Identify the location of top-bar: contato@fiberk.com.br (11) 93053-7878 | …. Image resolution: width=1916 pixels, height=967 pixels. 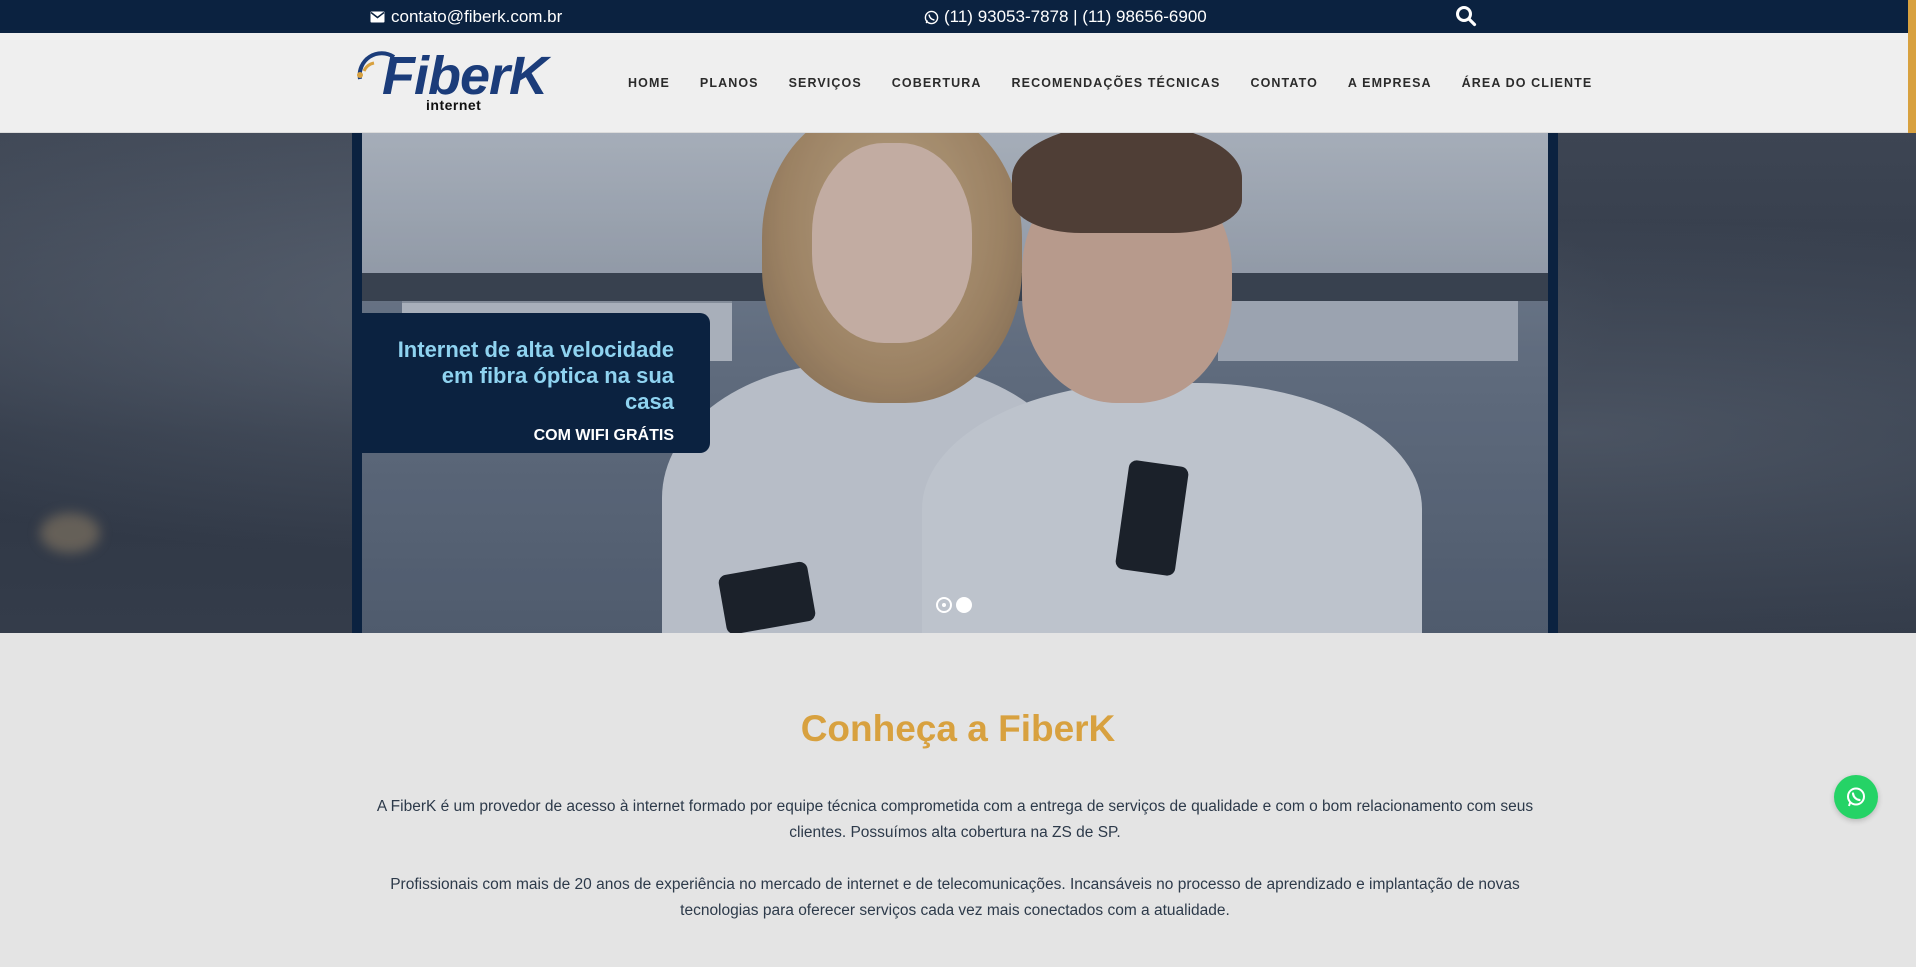
(958, 16).